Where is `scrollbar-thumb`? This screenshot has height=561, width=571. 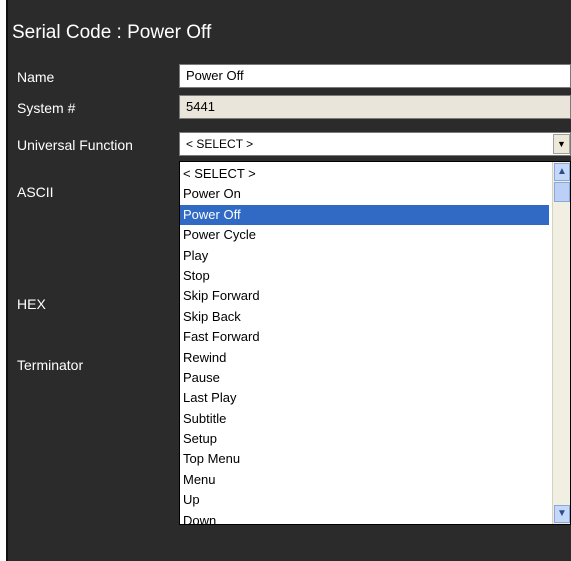
scrollbar-thumb is located at coordinates (562, 192).